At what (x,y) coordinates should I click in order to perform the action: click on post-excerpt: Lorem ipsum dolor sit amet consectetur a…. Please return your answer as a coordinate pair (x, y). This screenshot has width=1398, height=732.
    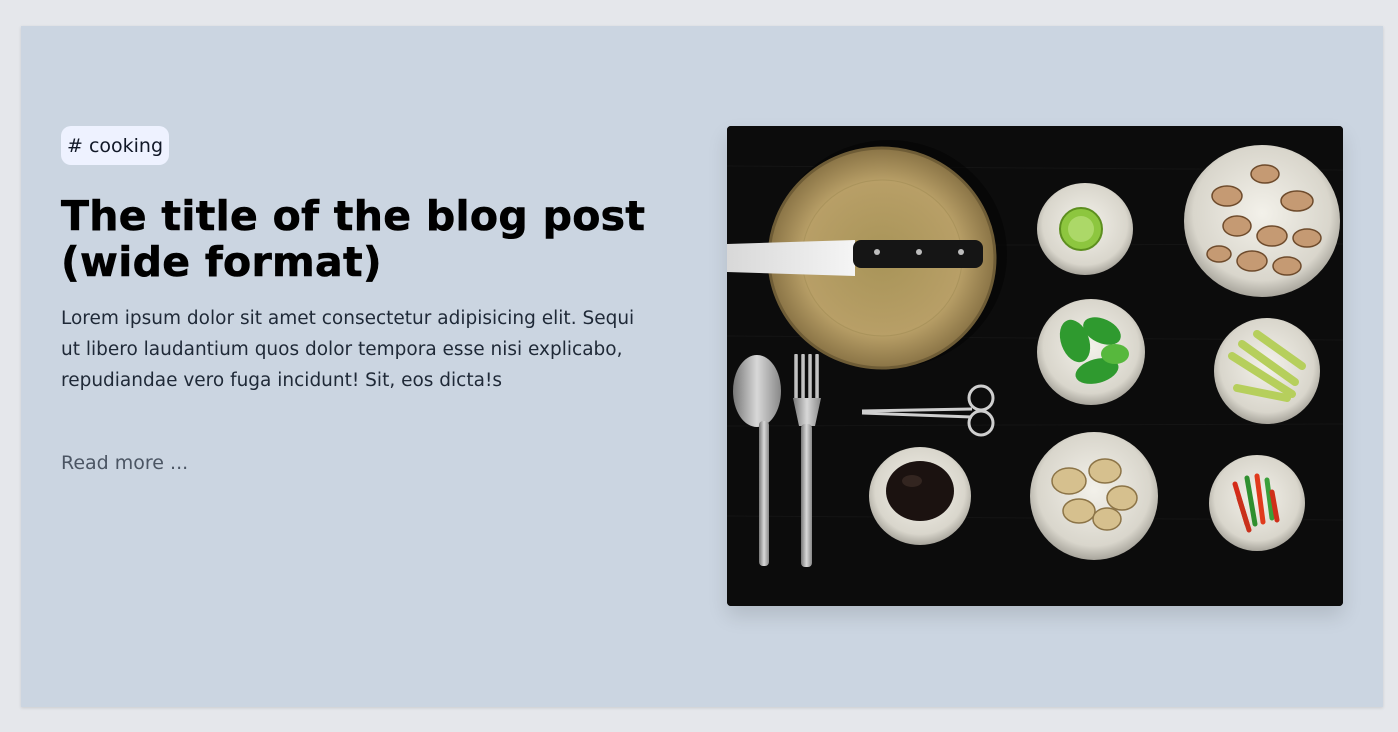
    Looking at the image, I should click on (348, 349).